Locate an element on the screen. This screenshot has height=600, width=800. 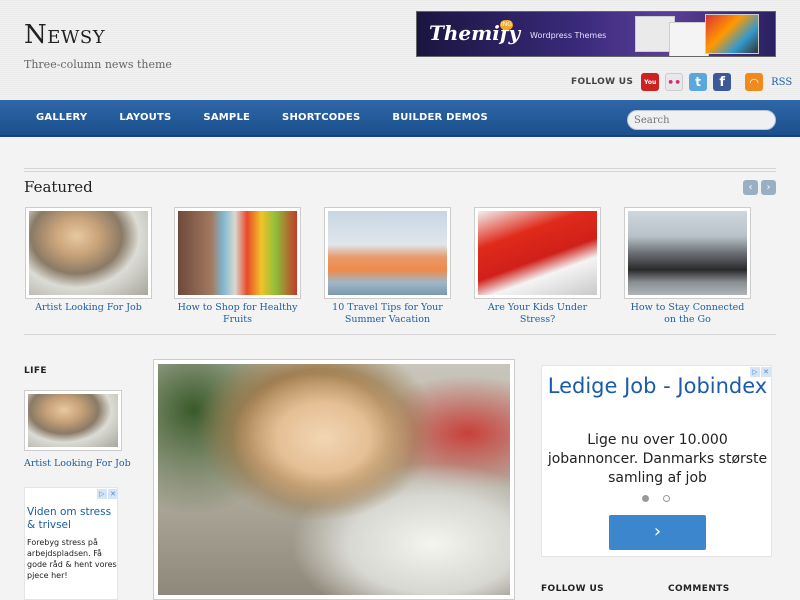
featured-caption: How to Stay Connected on the Go is located at coordinates (687, 314).